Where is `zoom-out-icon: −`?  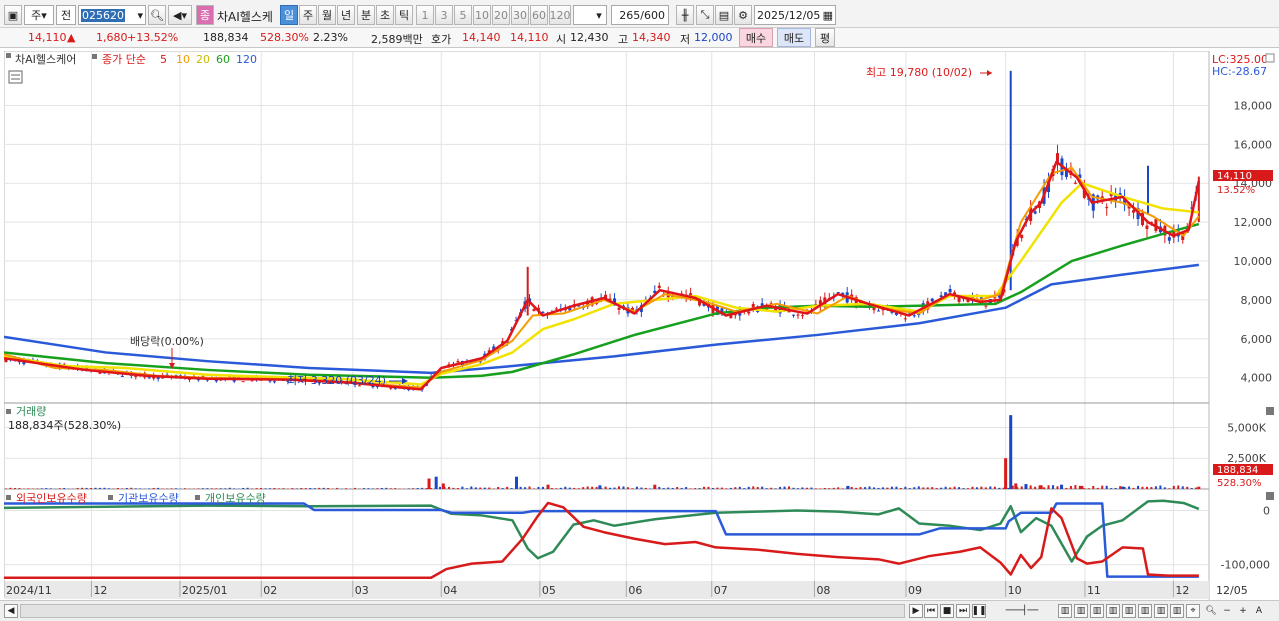 zoom-out-icon: − is located at coordinates (1227, 611).